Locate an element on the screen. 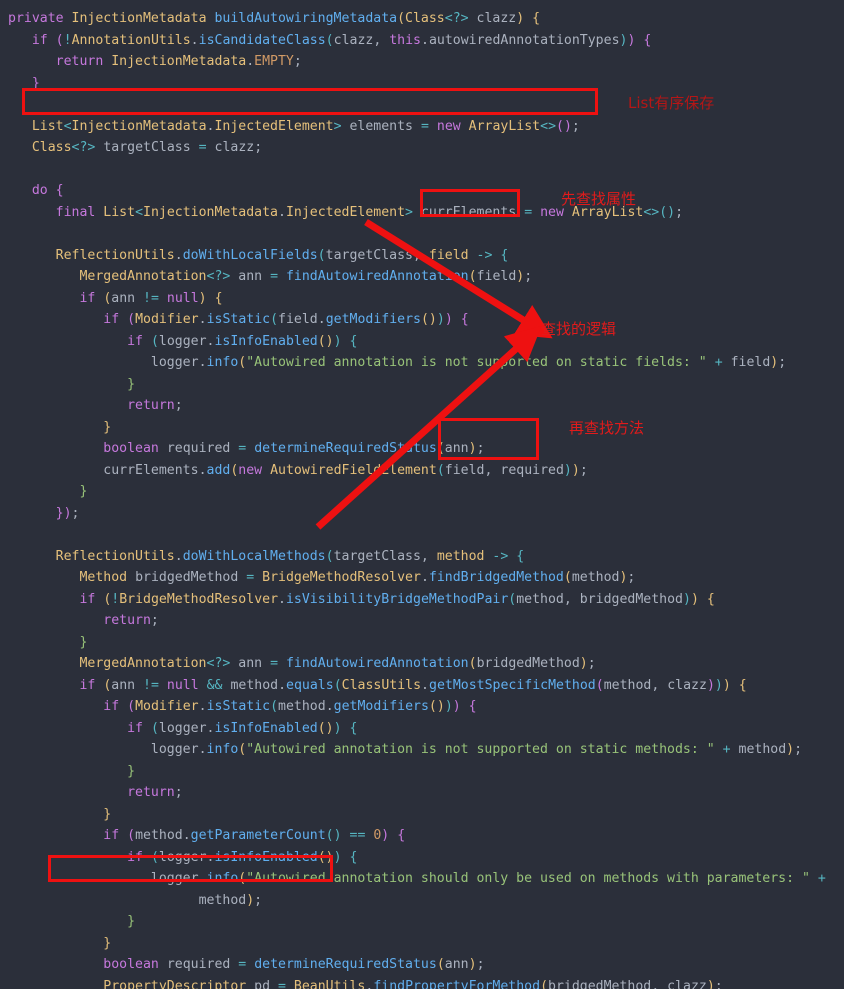 This screenshot has width=844, height=989. code-line: return InjectionMetadata.EMPTY; is located at coordinates (178, 61).